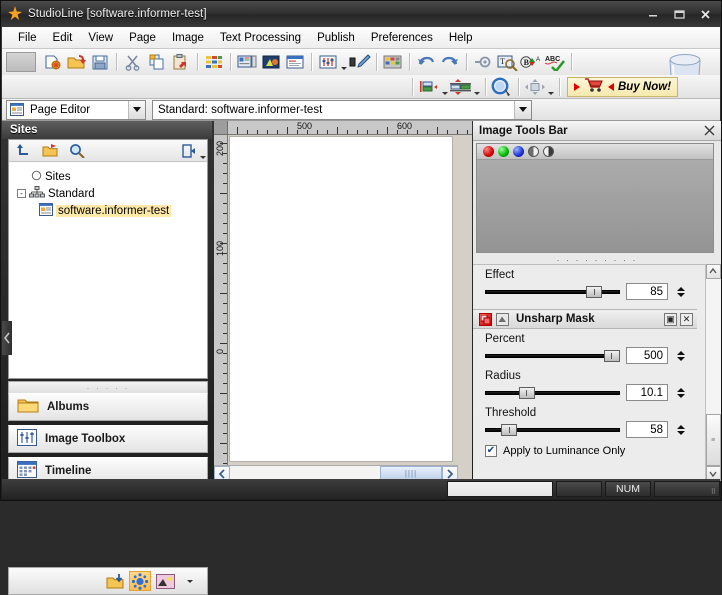 This screenshot has height=595, width=722. I want to click on page-properties-icon, so click(247, 62).